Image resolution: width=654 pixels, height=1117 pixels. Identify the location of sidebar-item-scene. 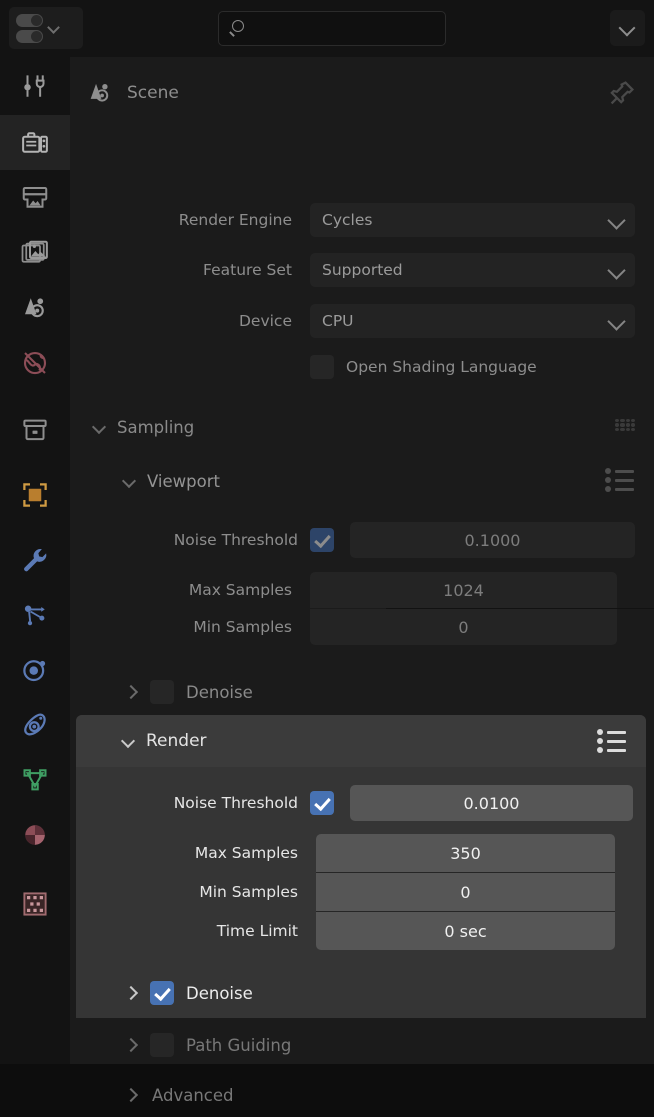
(35, 307).